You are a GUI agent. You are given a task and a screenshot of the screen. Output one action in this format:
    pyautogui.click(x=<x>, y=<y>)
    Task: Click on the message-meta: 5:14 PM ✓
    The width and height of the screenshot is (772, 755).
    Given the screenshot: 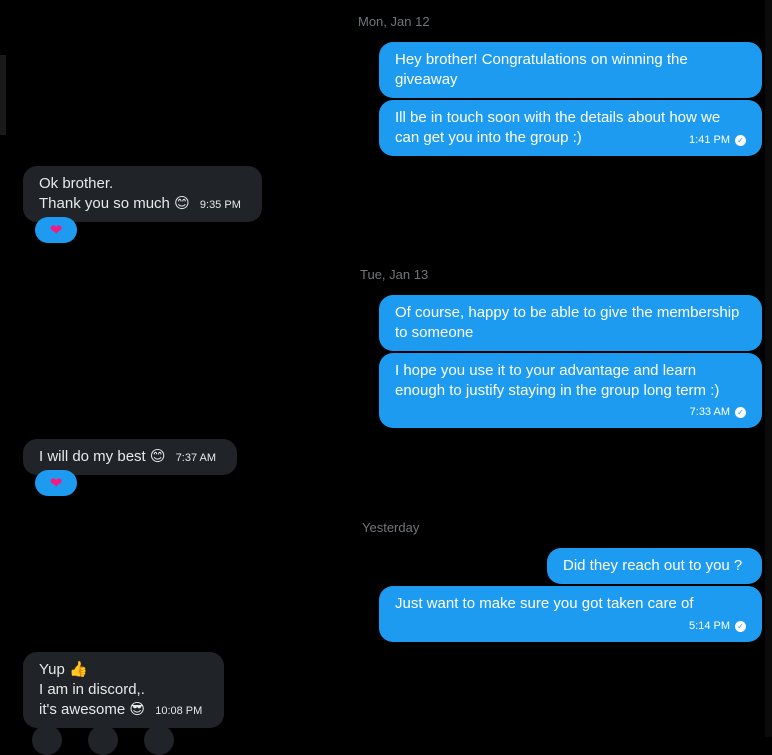 What is the action you would take?
    pyautogui.click(x=717, y=626)
    